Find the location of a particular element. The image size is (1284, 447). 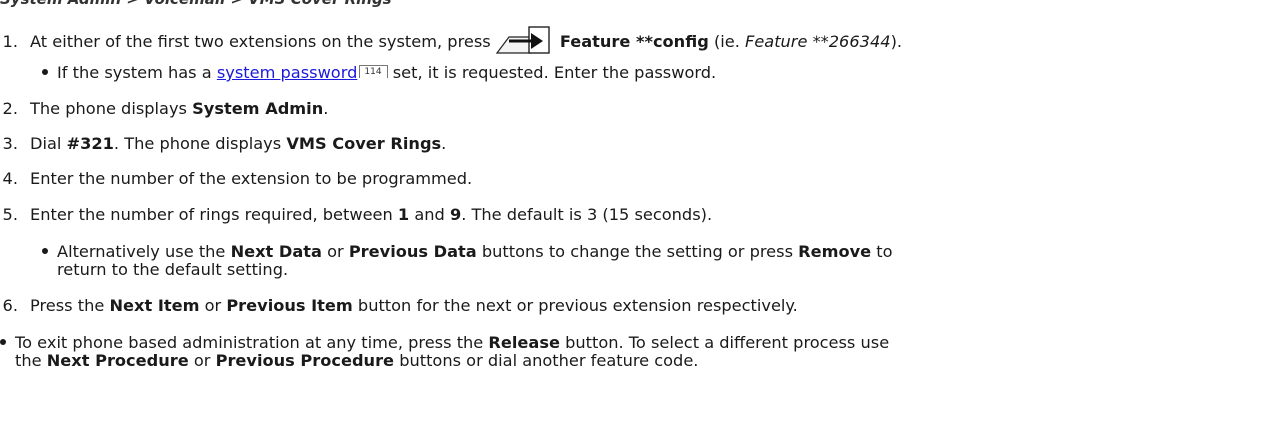

step-text: Press the is located at coordinates (67, 305).